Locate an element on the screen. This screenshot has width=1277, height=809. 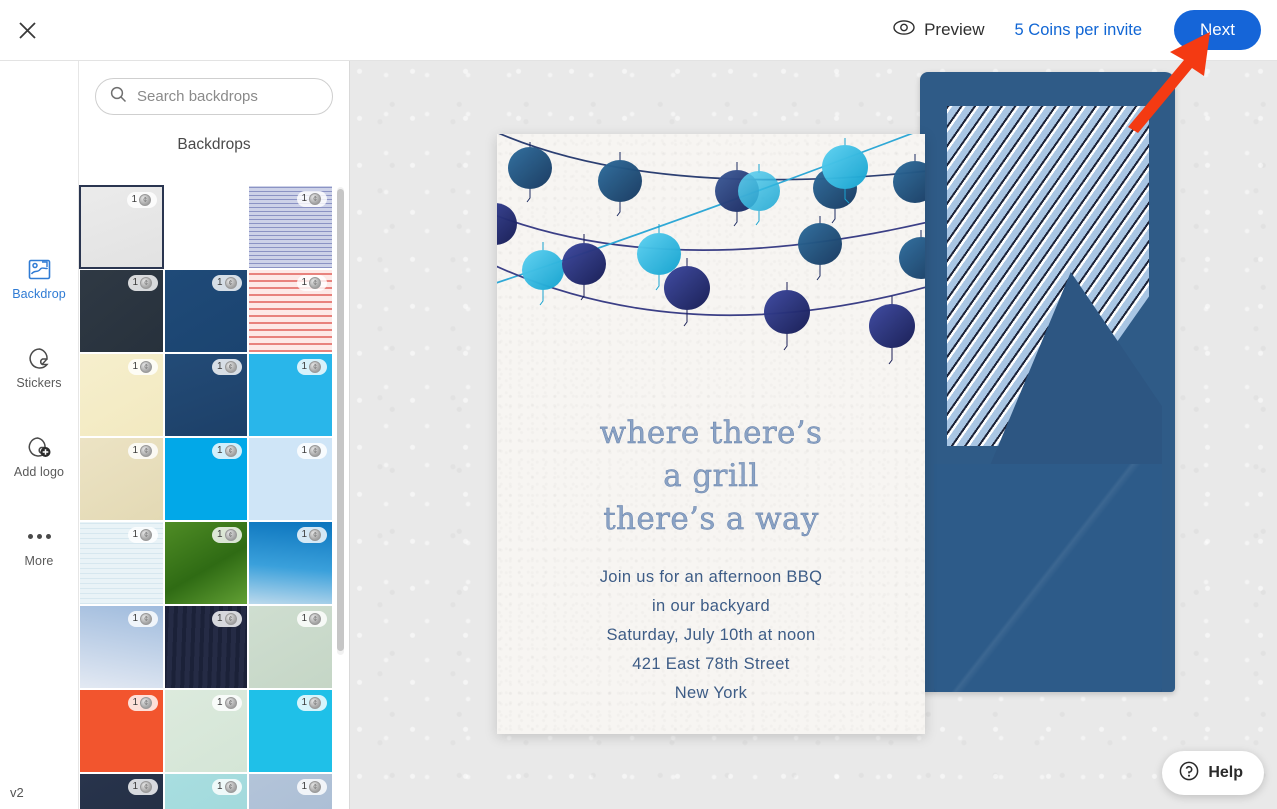
sticker-icon is located at coordinates (39, 358).